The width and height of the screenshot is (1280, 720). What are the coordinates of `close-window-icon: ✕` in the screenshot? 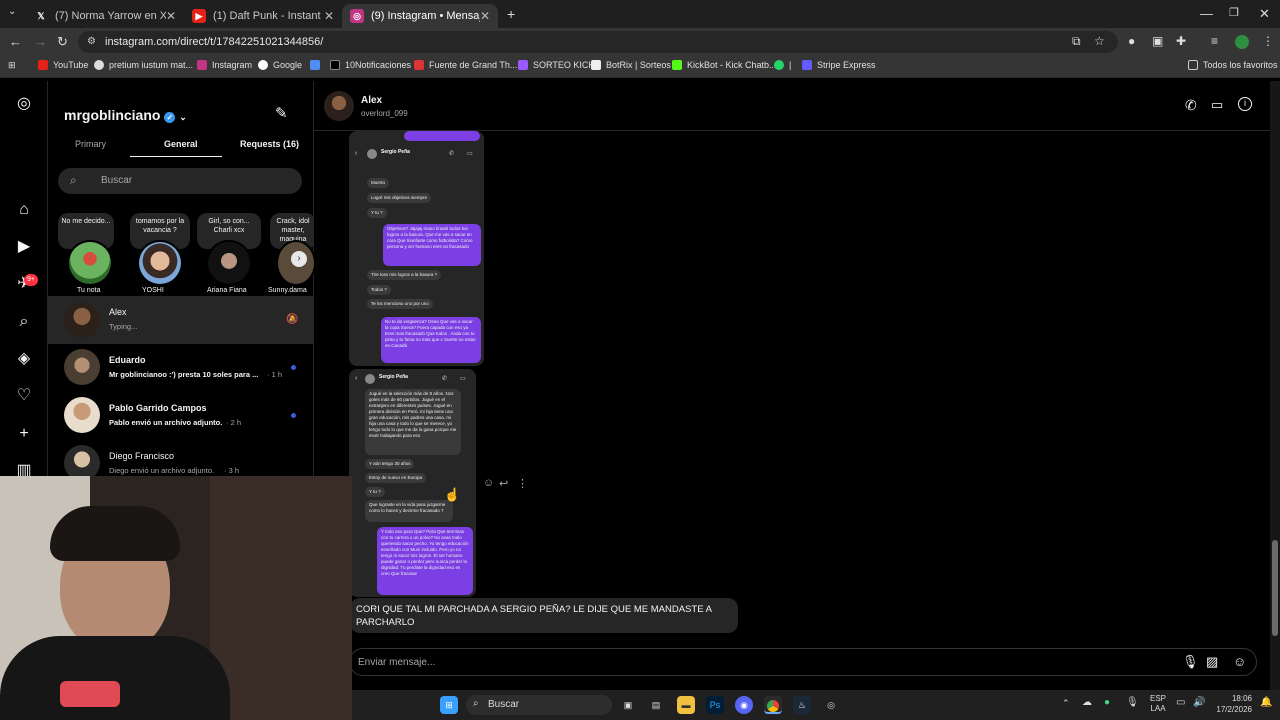 It's located at (1264, 14).